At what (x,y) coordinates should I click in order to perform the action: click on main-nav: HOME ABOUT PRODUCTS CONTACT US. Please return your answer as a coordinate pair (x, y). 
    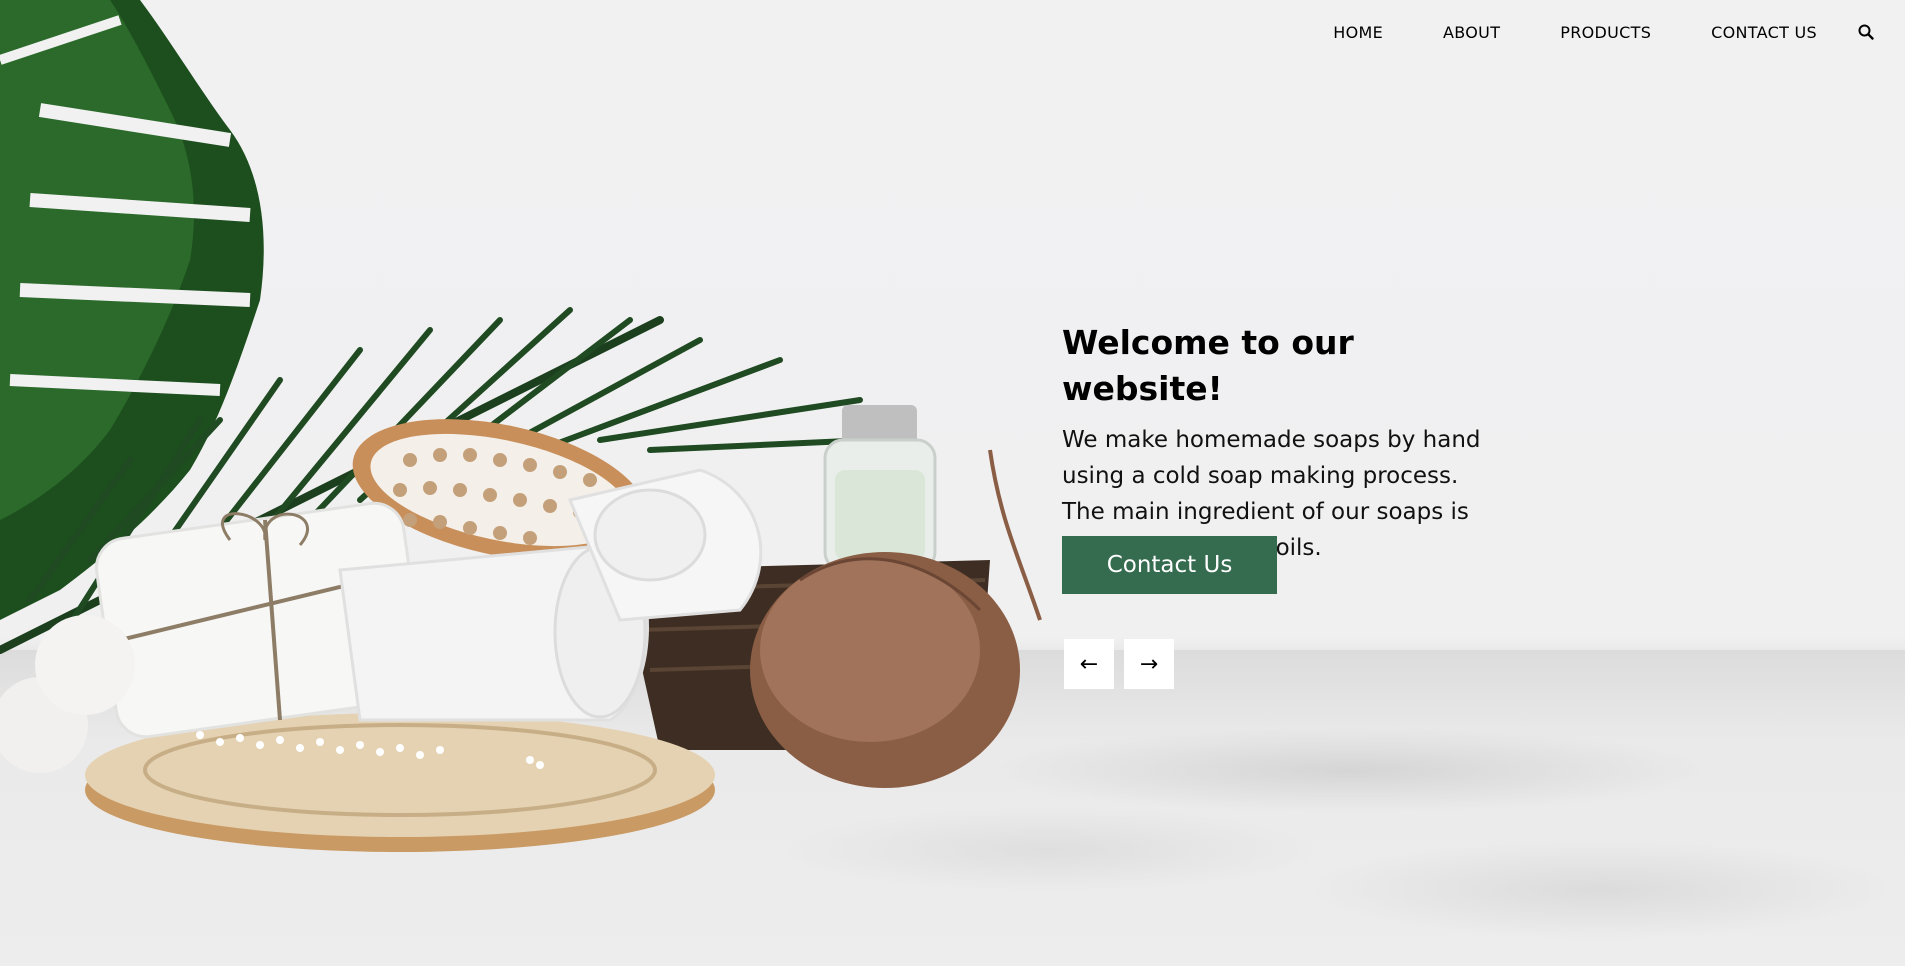
    Looking at the image, I should click on (1604, 32).